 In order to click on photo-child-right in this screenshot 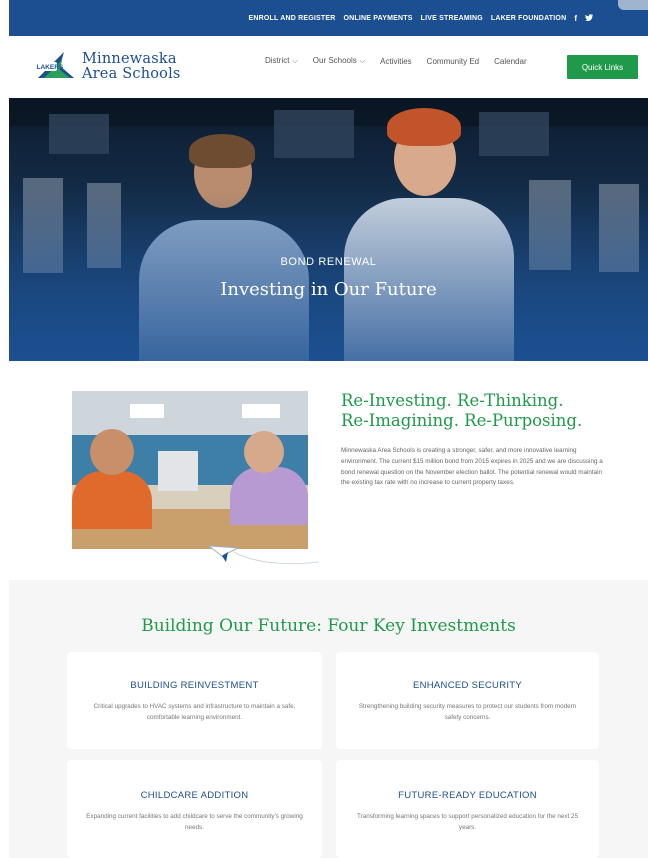, I will do `click(269, 496)`.